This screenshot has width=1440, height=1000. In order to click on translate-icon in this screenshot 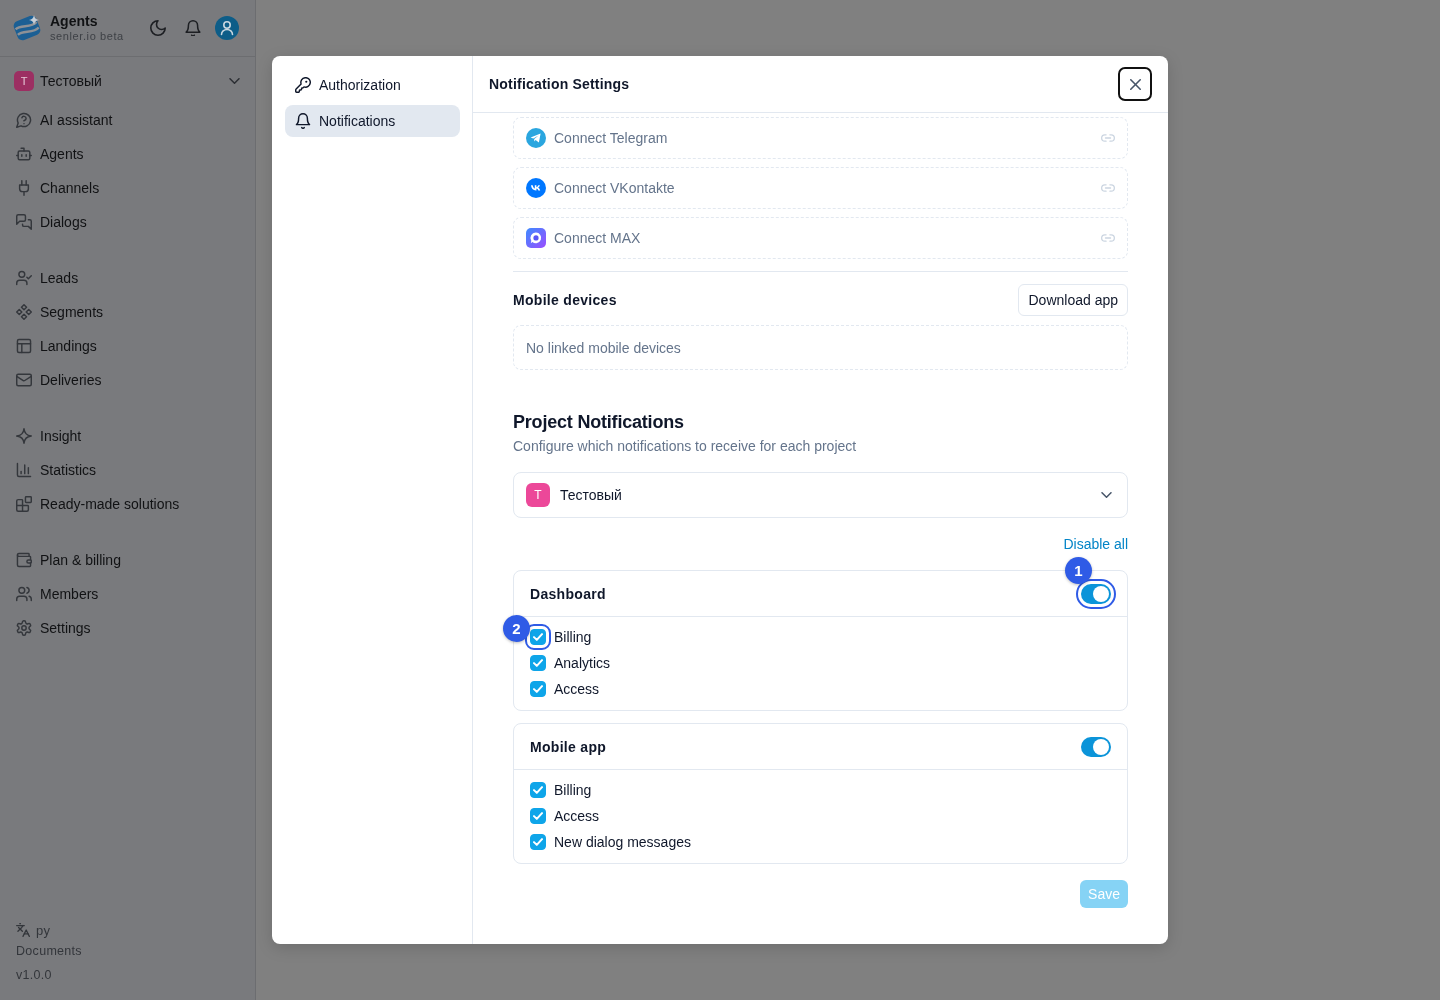, I will do `click(23, 930)`.